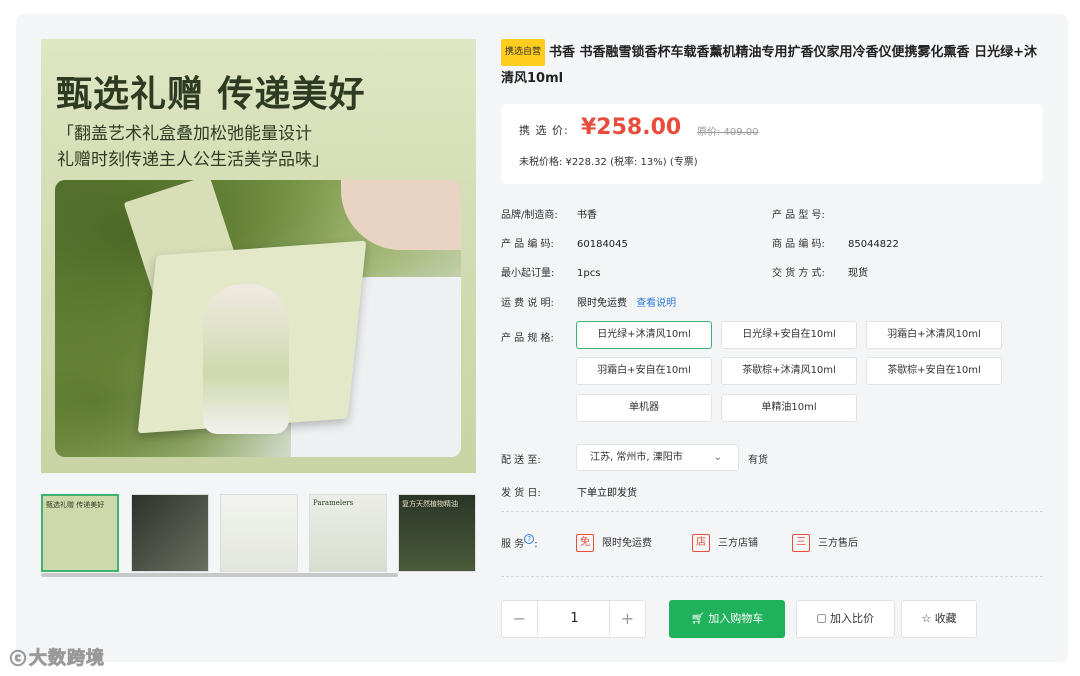 This screenshot has height=676, width=1080. I want to click on thumbnail-caption: Paramelers, so click(333, 503).